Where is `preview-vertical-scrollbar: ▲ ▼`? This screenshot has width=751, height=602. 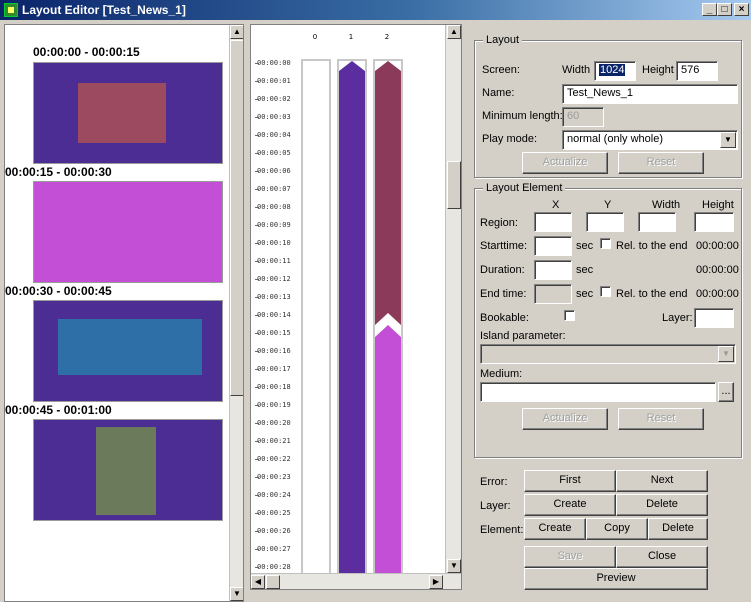 preview-vertical-scrollbar: ▲ ▼ is located at coordinates (236, 313).